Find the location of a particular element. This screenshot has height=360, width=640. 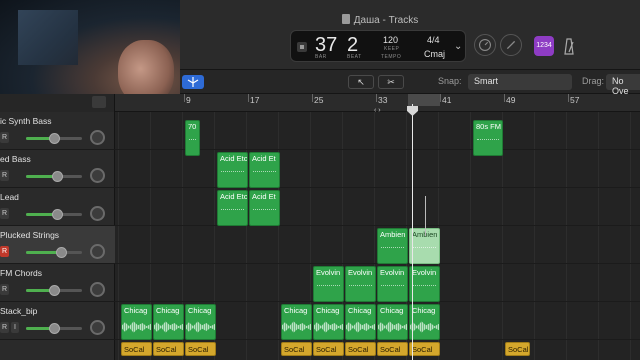

catch-playhead-icon is located at coordinates (193, 82).